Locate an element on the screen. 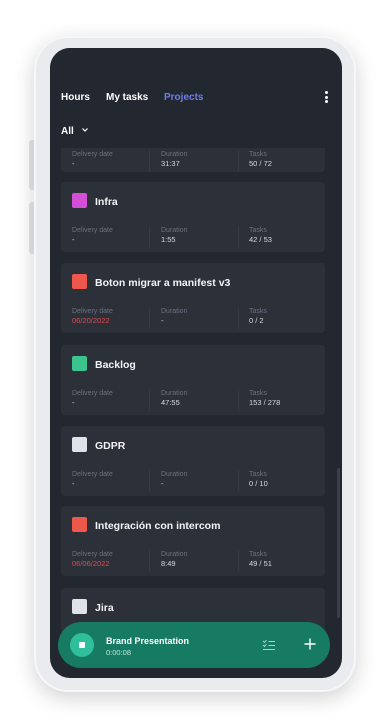 This screenshot has width=387, height=728. duration-stat: Duration 1:55 is located at coordinates (174, 235).